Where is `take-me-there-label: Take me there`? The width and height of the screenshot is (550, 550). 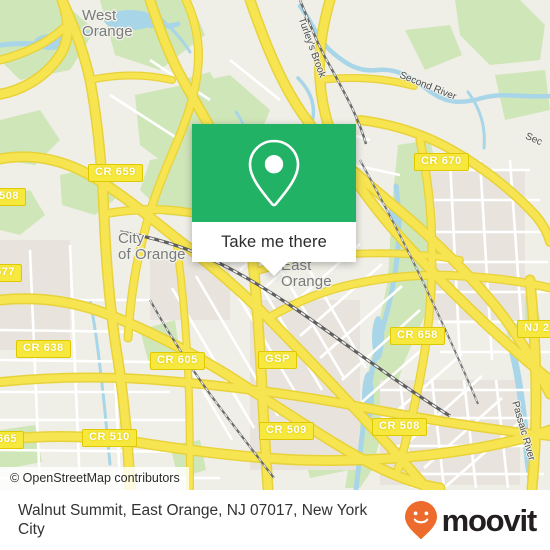 take-me-there-label: Take me there is located at coordinates (274, 241).